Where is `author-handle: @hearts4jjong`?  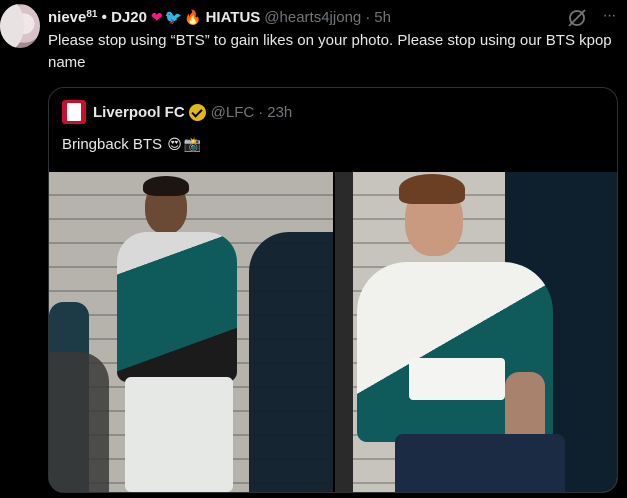
author-handle: @hearts4jjong is located at coordinates (312, 17).